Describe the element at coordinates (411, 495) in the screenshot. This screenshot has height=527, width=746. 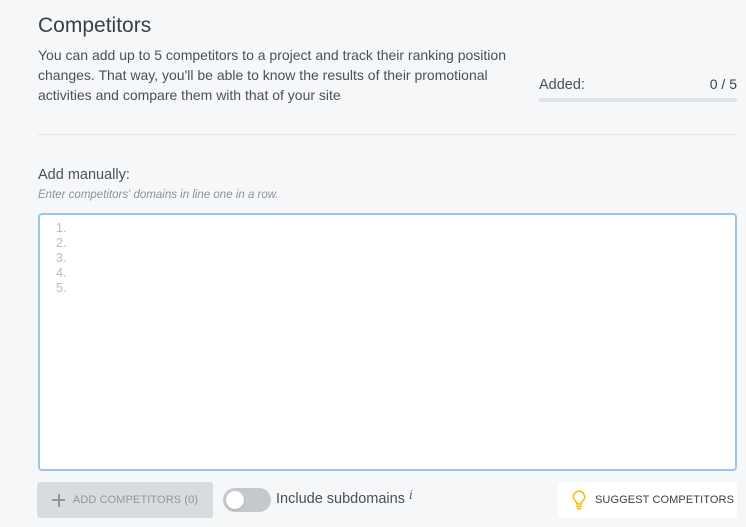
I see `info-icon: i` at that location.